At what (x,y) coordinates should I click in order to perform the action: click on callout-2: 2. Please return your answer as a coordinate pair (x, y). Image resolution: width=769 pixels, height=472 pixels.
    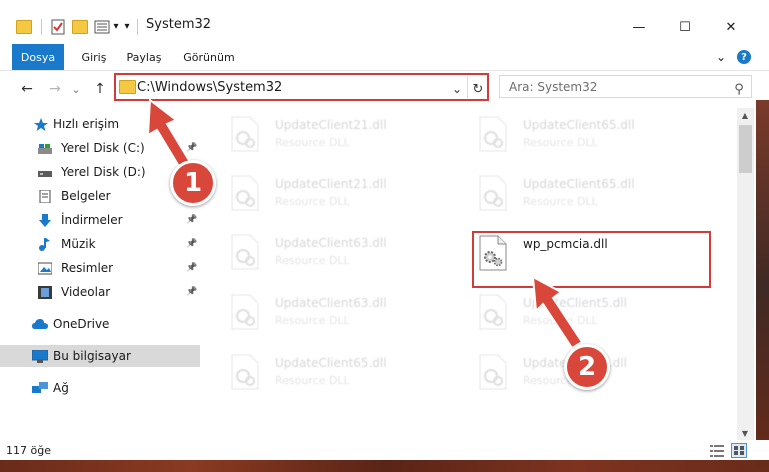
    Looking at the image, I should click on (587, 367).